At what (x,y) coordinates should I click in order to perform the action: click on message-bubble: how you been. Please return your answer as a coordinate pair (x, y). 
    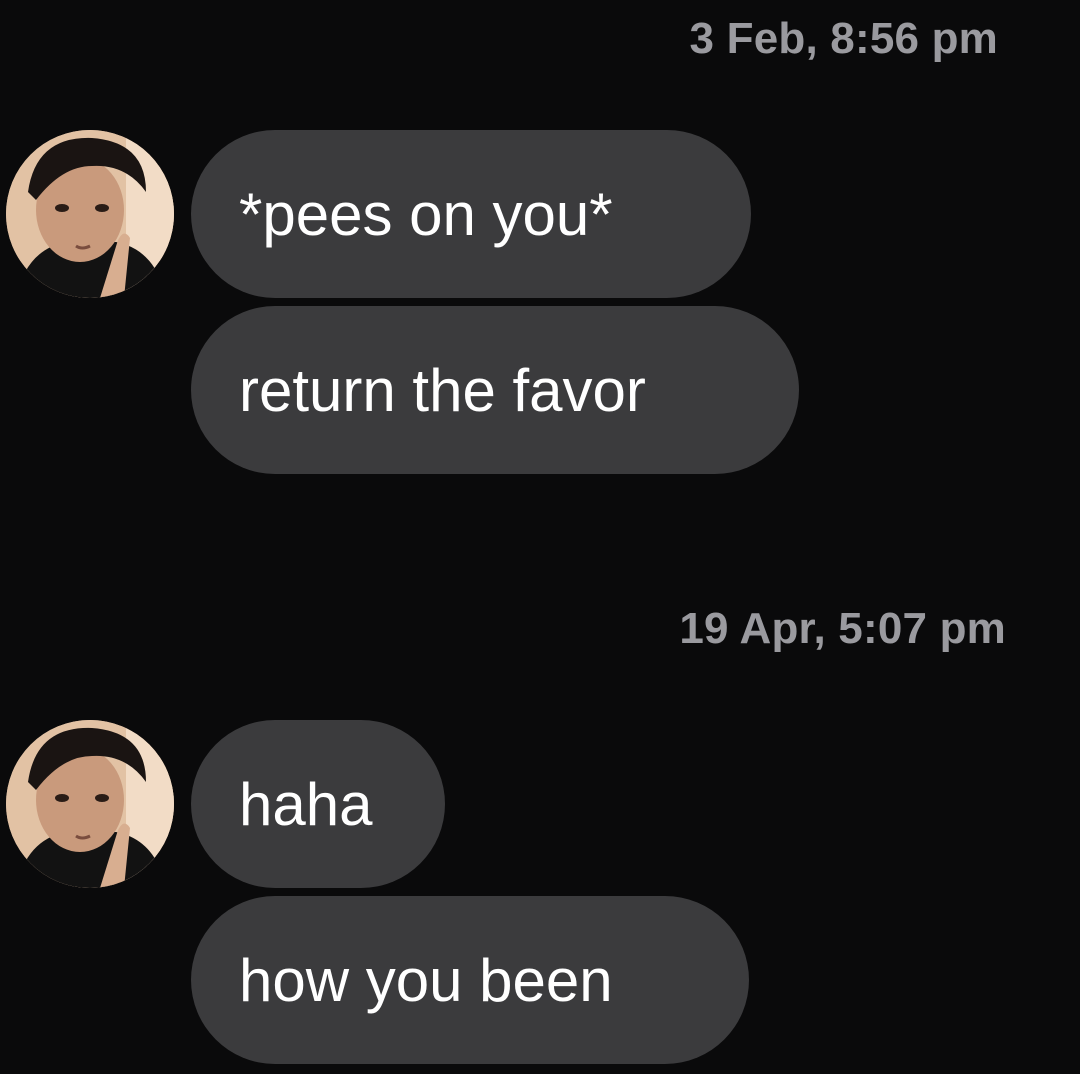
    Looking at the image, I should click on (470, 980).